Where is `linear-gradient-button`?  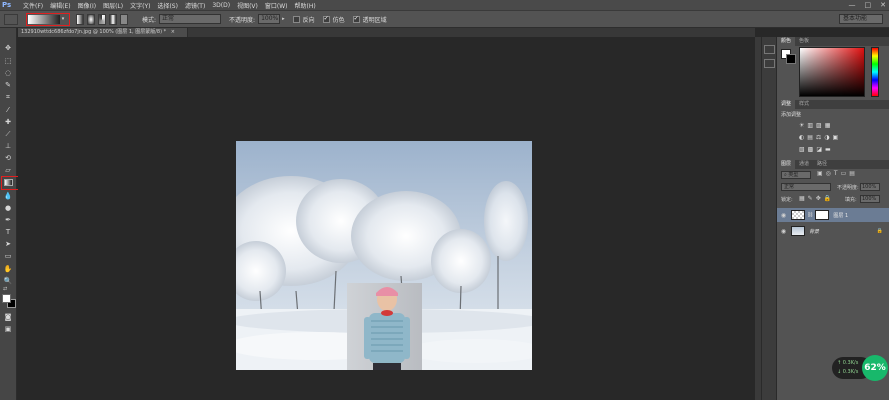
linear-gradient-button is located at coordinates (80, 19).